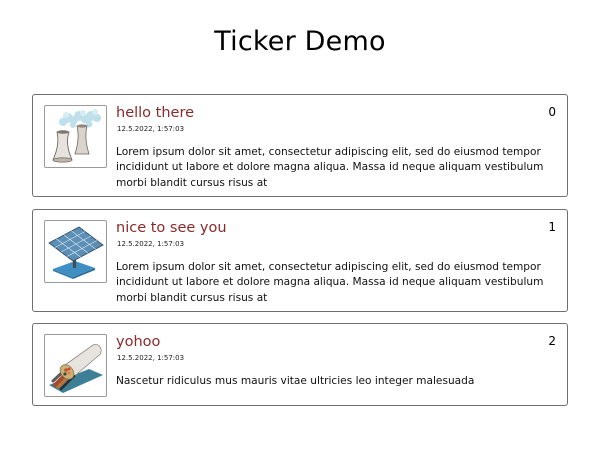  Describe the element at coordinates (552, 227) in the screenshot. I see `ticker-count: 1` at that location.